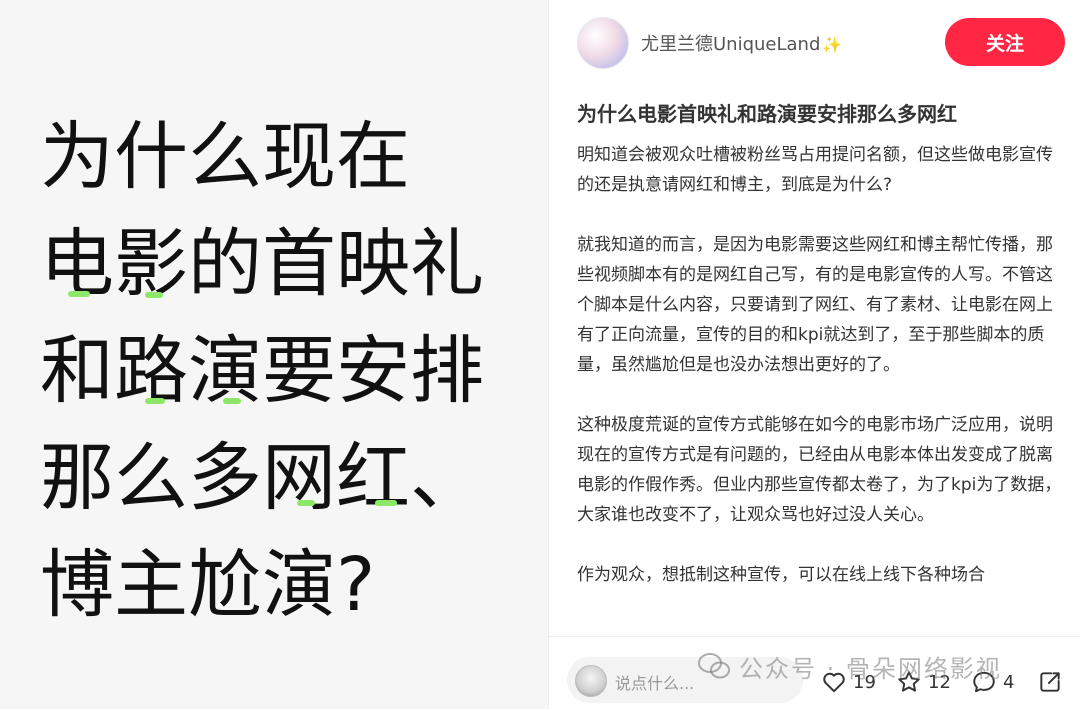  Describe the element at coordinates (814, 673) in the screenshot. I see `engagement-bar: 说点什么... 19 12 4` at that location.